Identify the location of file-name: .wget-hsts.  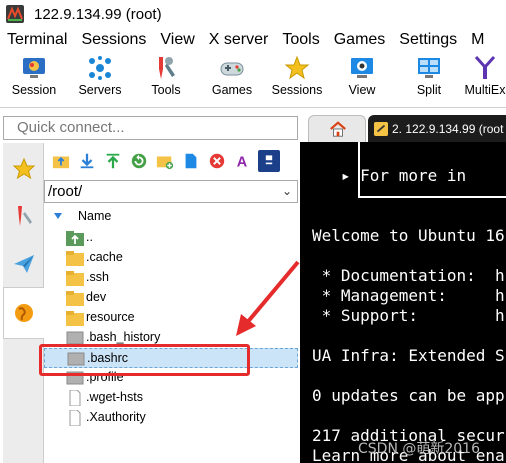
(114, 397).